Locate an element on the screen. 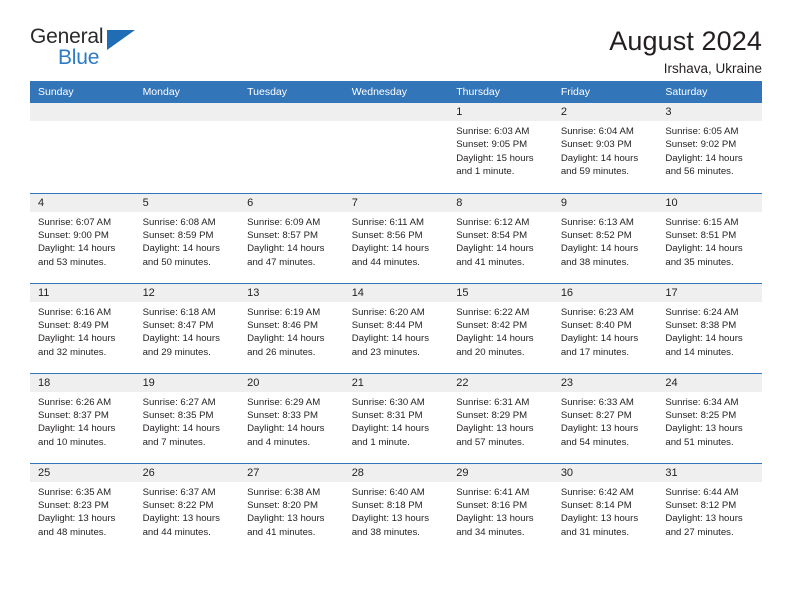 This screenshot has height=612, width=792. sunset-text: Sunset: 8:14 PM is located at coordinates (596, 505).